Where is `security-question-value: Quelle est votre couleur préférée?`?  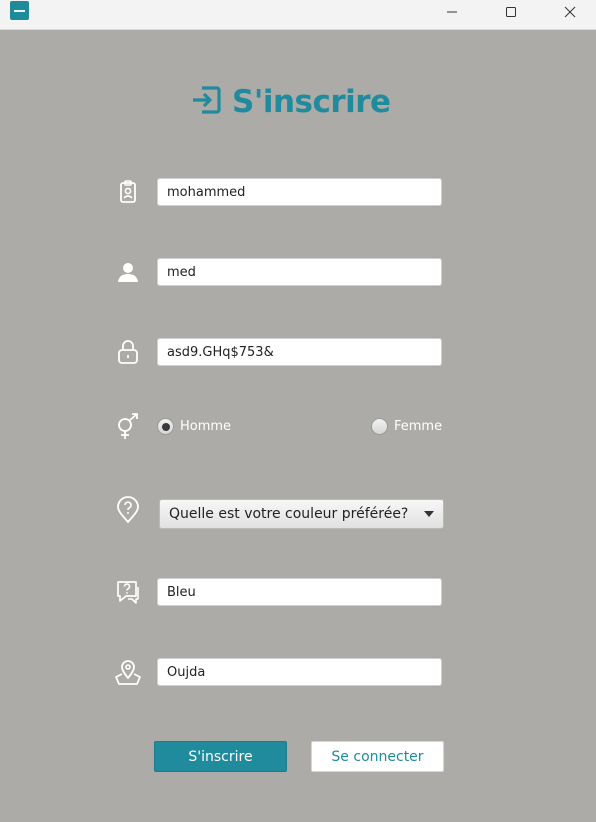
security-question-value: Quelle est votre couleur préférée? is located at coordinates (289, 514).